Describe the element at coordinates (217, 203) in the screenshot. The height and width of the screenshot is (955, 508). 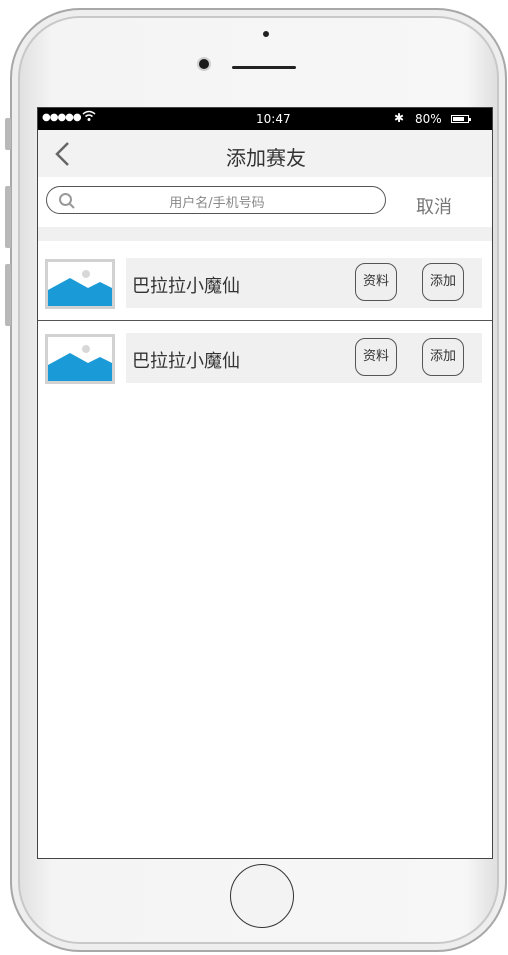
I see `search-placeholder: 用户名/手机号码` at that location.